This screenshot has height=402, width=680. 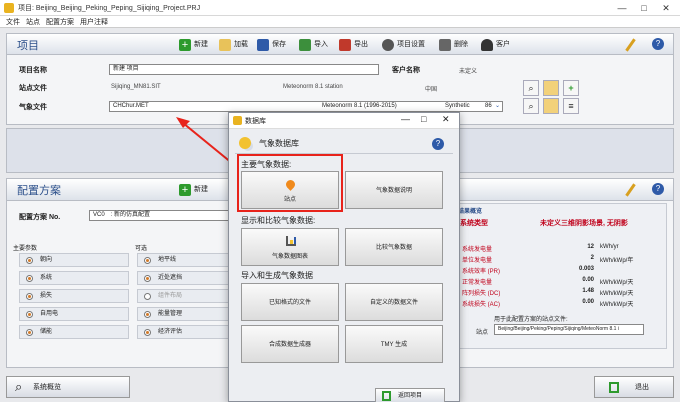 What do you see at coordinates (345, 44) in the screenshot?
I see `export-icon` at bounding box center [345, 44].